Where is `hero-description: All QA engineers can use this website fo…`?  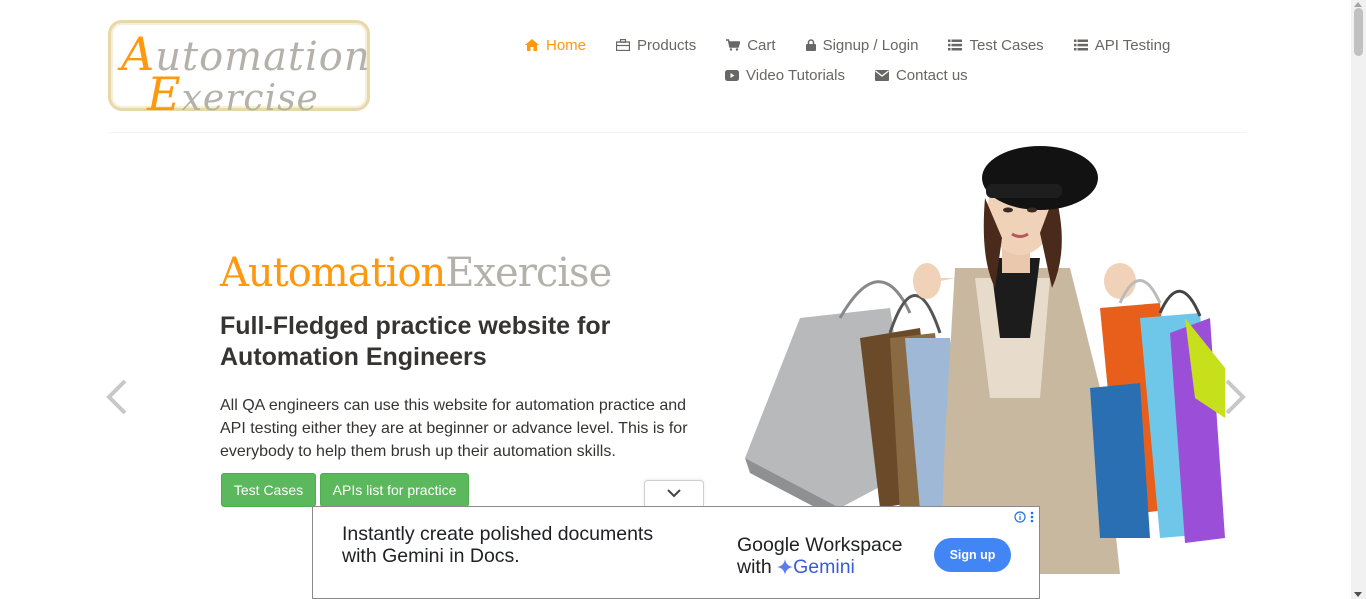
hero-description: All QA engineers can use this website fo… is located at coordinates (454, 428).